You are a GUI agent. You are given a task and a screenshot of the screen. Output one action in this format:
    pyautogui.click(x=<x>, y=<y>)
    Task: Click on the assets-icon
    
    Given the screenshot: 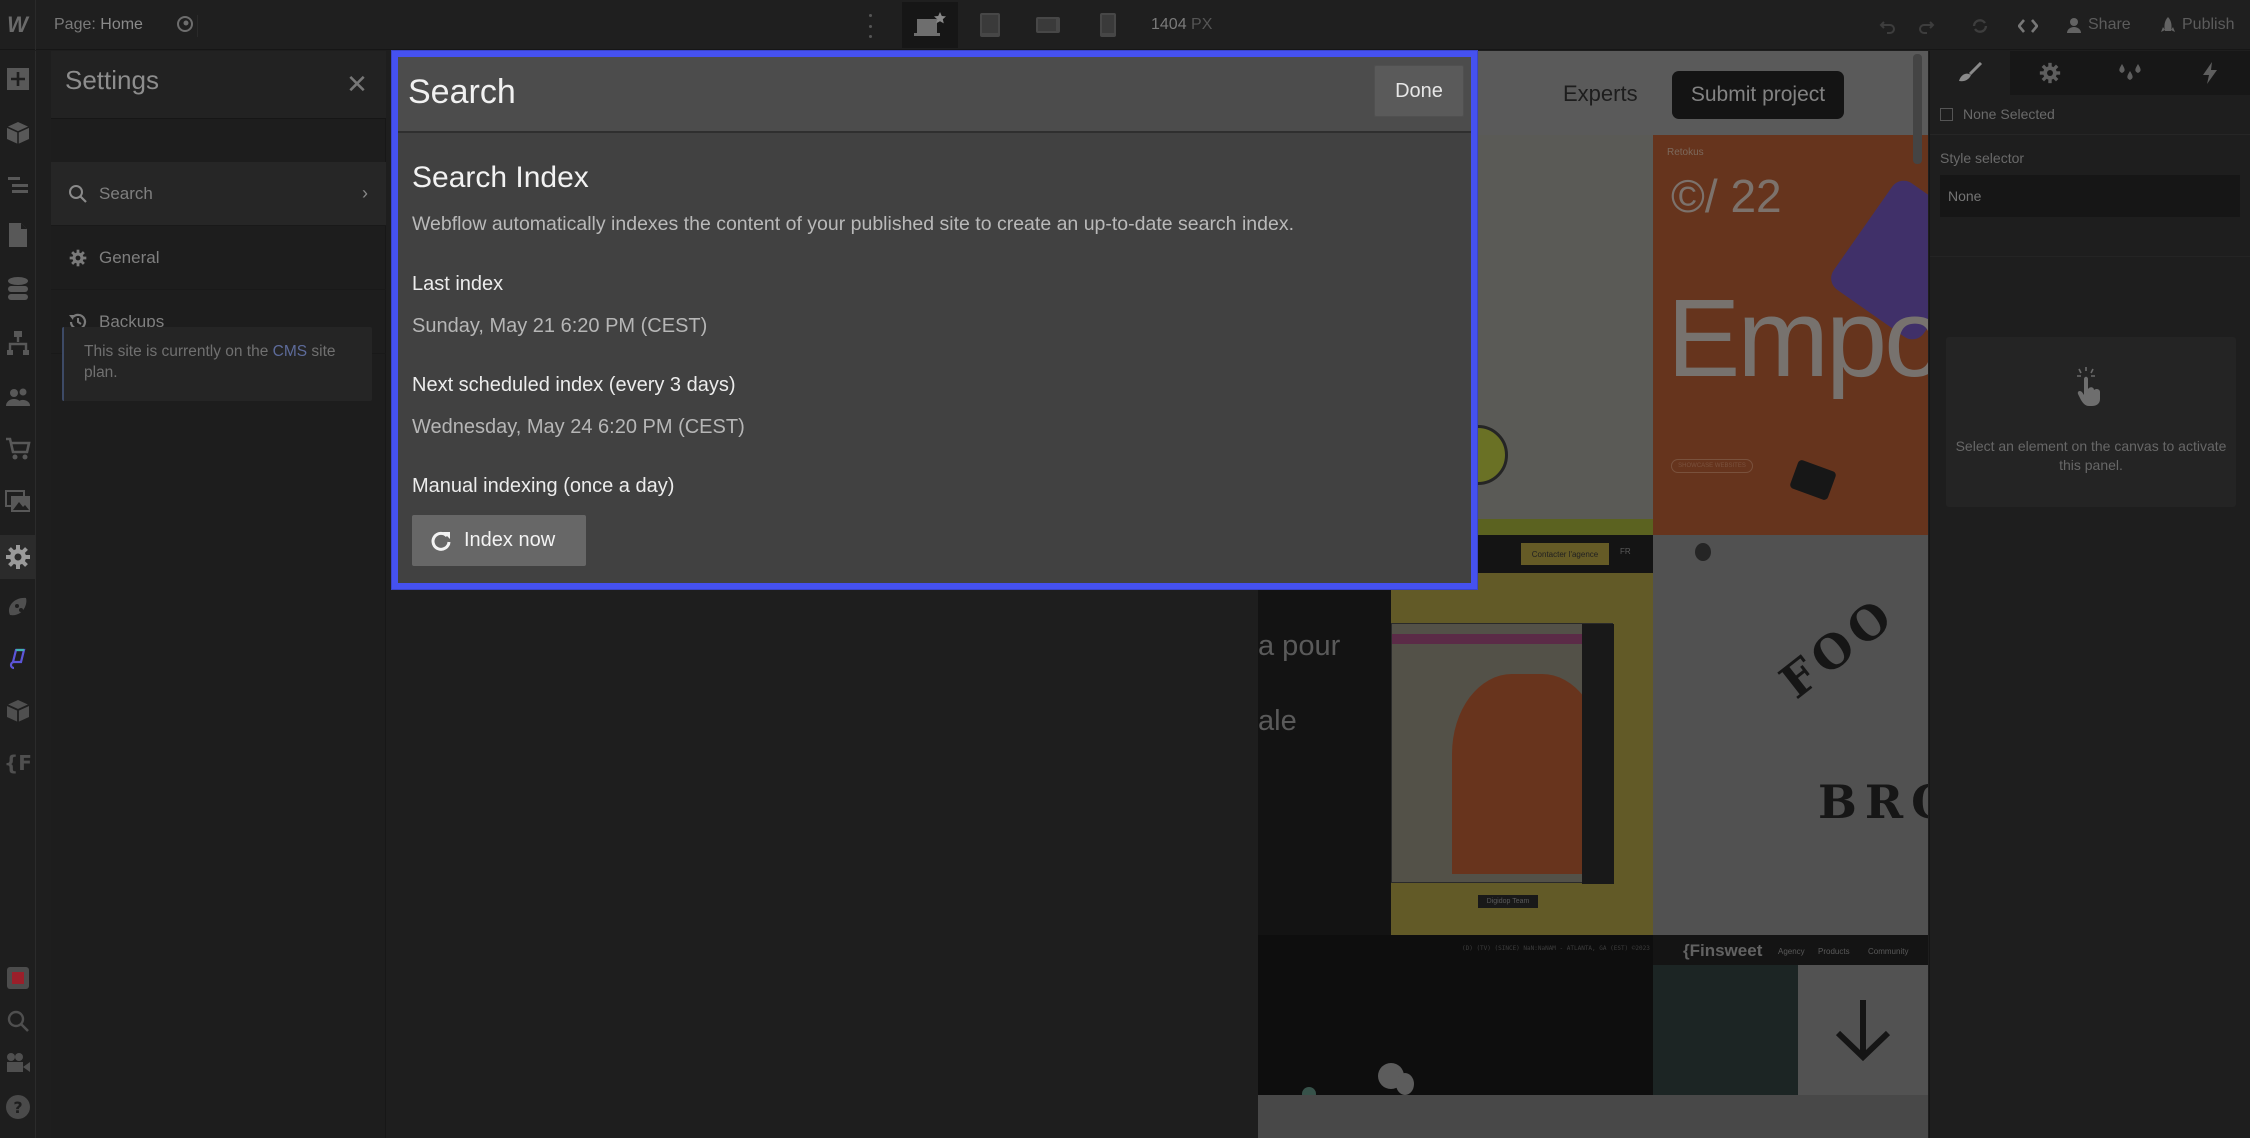 What is the action you would take?
    pyautogui.click(x=18, y=501)
    